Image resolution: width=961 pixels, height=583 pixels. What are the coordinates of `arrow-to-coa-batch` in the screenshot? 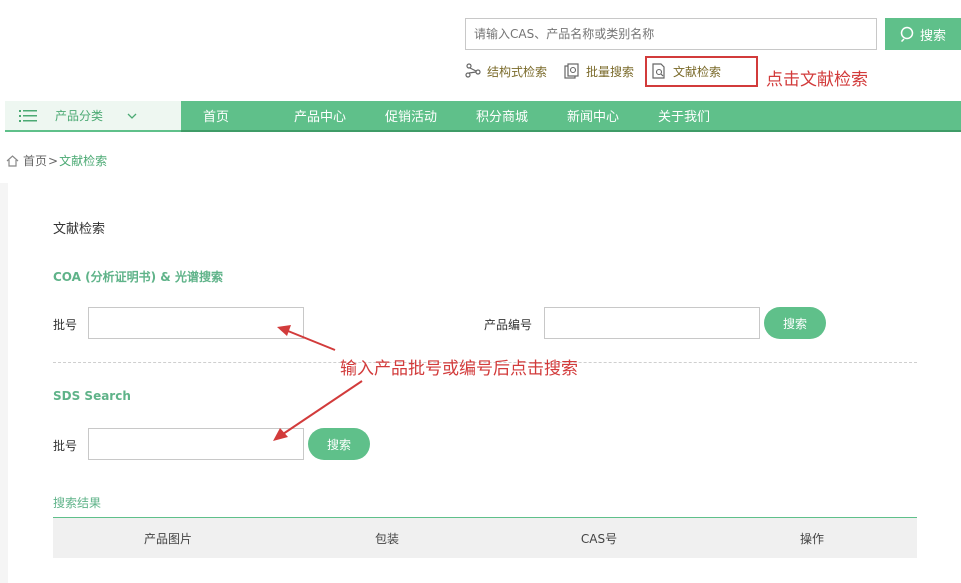 It's located at (311, 340).